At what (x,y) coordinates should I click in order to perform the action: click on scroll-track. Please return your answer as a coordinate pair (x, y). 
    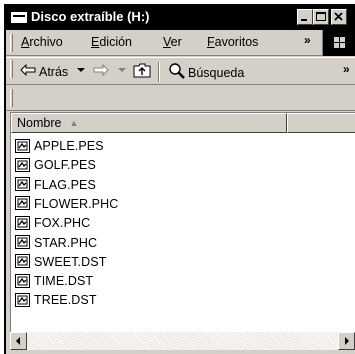
    Looking at the image, I should click on (182, 341).